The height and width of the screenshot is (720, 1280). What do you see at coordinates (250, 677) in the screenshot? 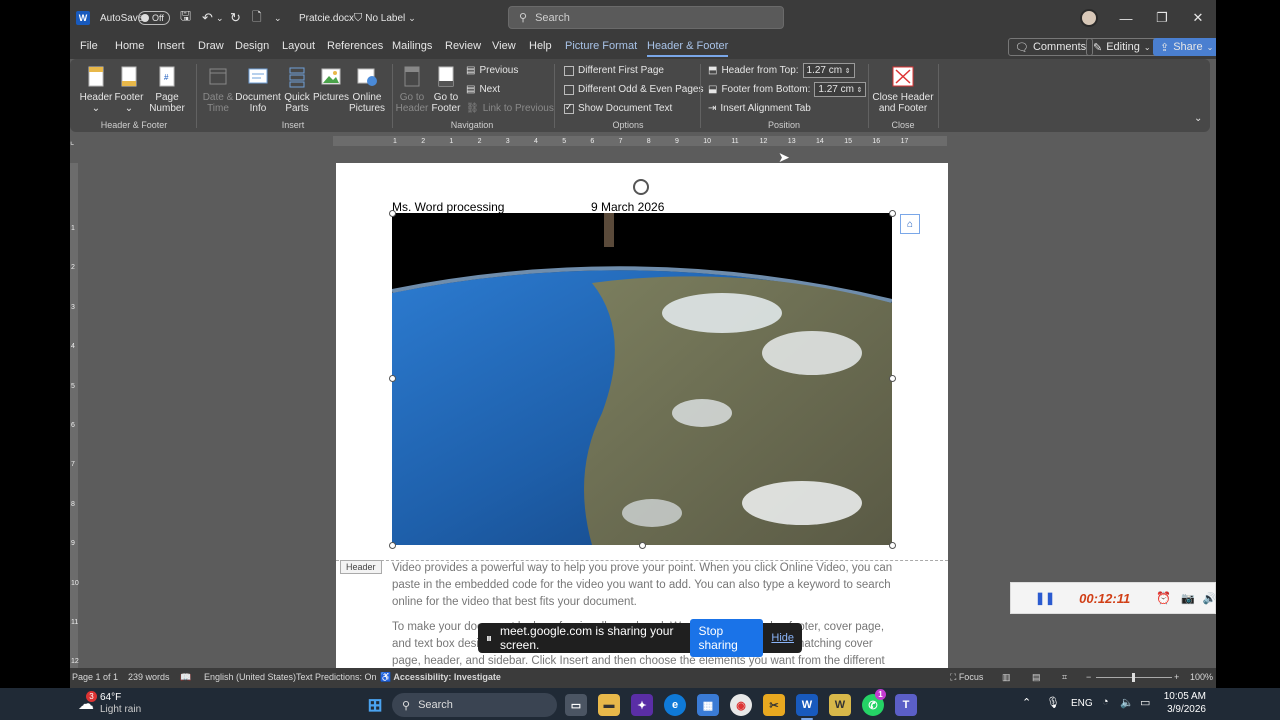
I see `language-status: English (United States)` at bounding box center [250, 677].